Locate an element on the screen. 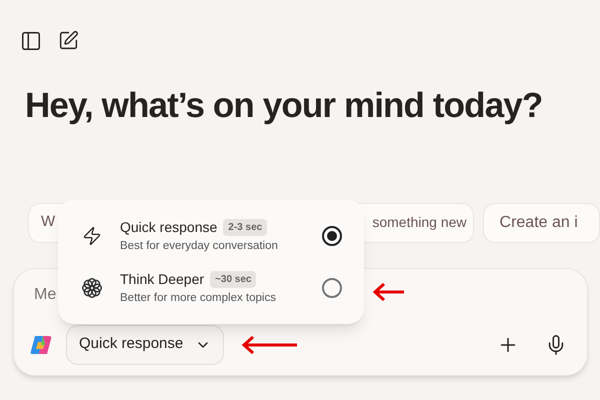  option-title: Quick response is located at coordinates (169, 227).